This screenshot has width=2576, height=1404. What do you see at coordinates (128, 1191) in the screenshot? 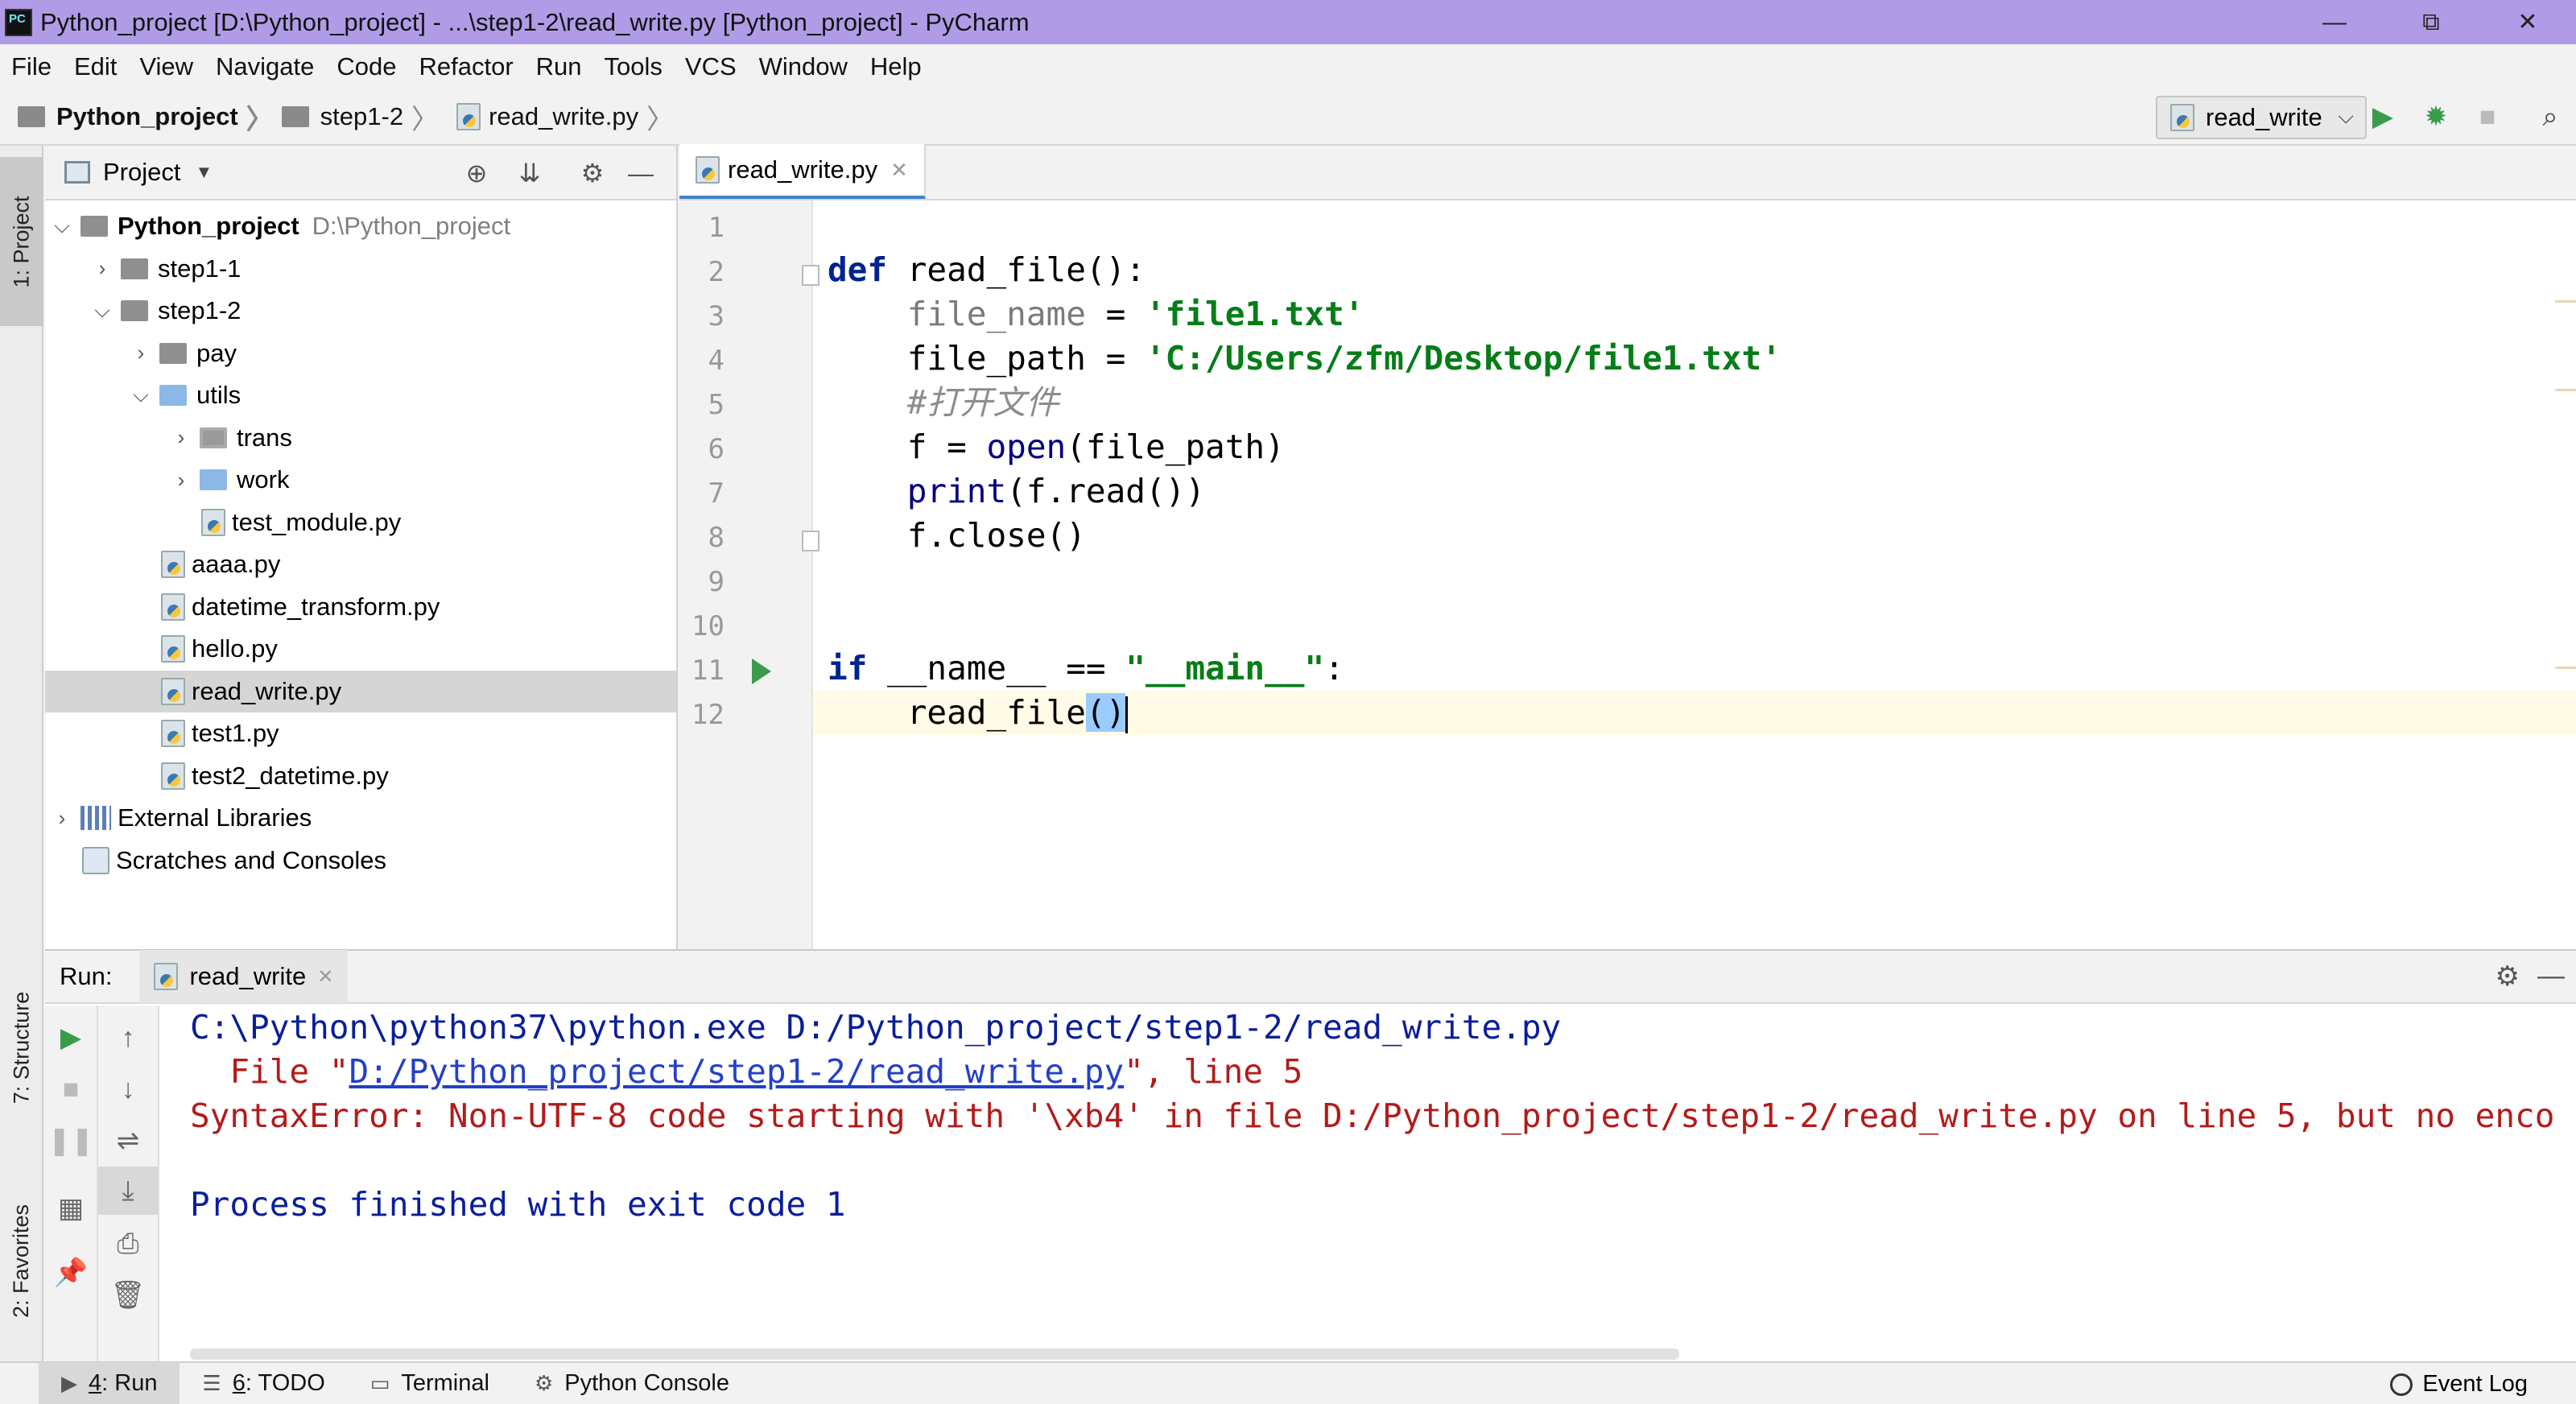
I see `scroll-to-end-icon: ⤓` at bounding box center [128, 1191].